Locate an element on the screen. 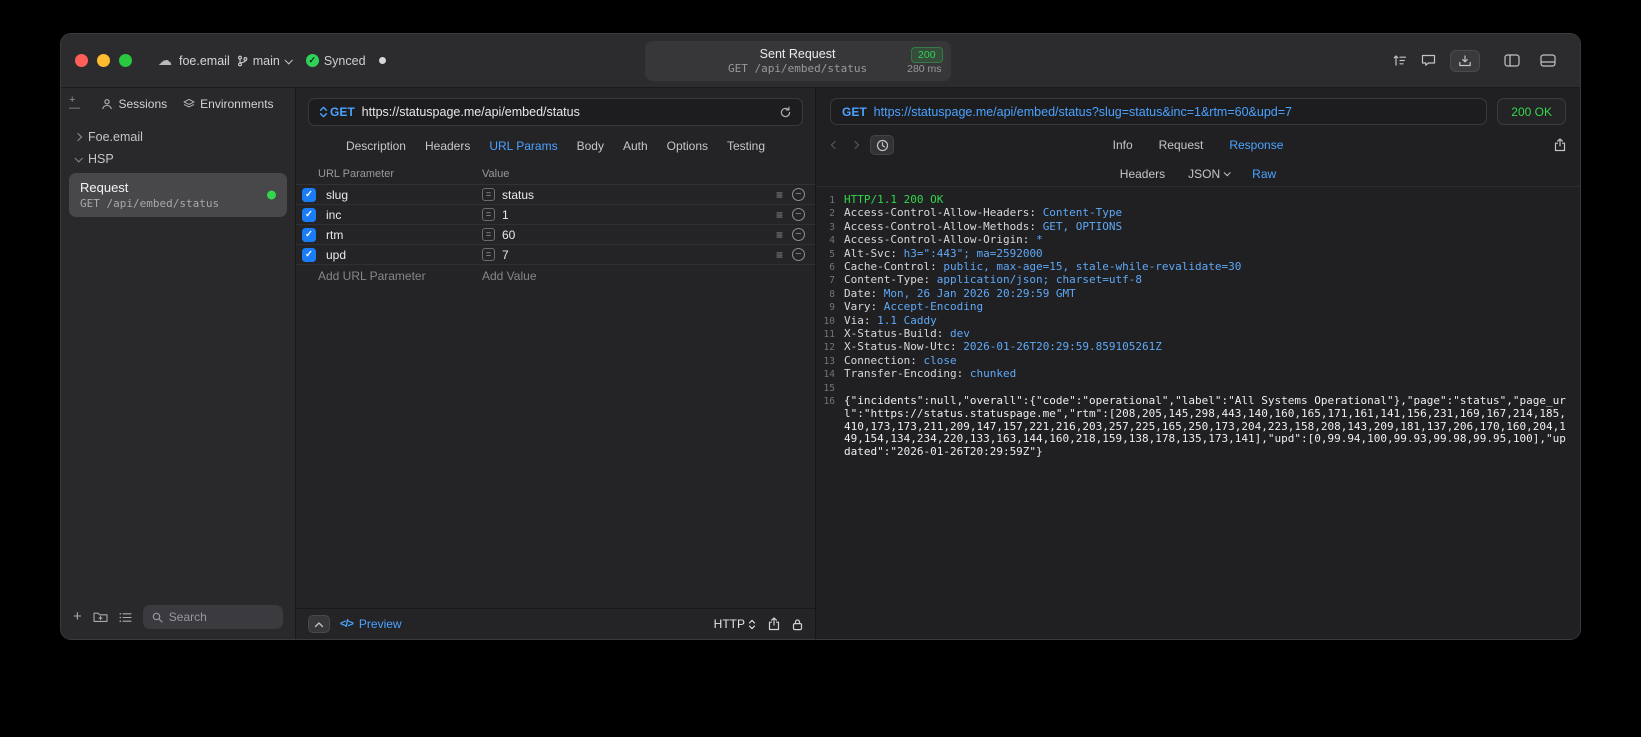 The image size is (1641, 737). code-line: 5 Alt-Svc: h3=":443"; ma=2592000 is located at coordinates (936, 253).